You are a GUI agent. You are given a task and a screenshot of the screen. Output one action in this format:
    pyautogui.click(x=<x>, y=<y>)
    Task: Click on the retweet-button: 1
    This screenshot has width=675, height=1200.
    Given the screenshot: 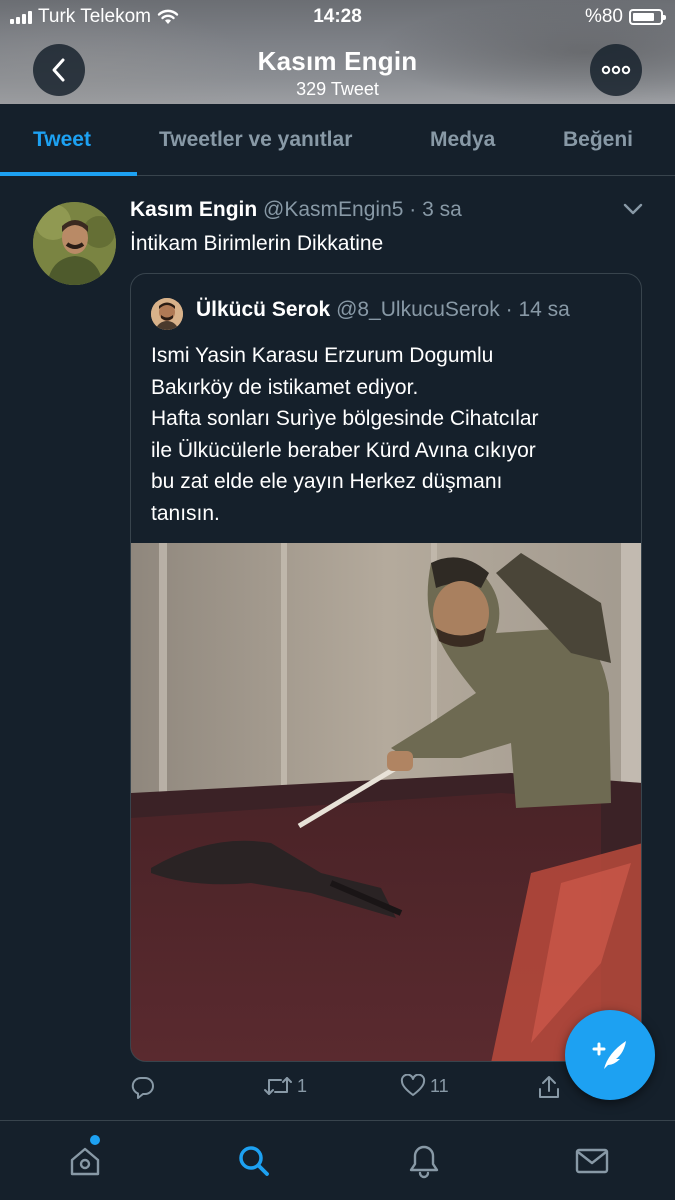 What is the action you would take?
    pyautogui.click(x=285, y=1086)
    